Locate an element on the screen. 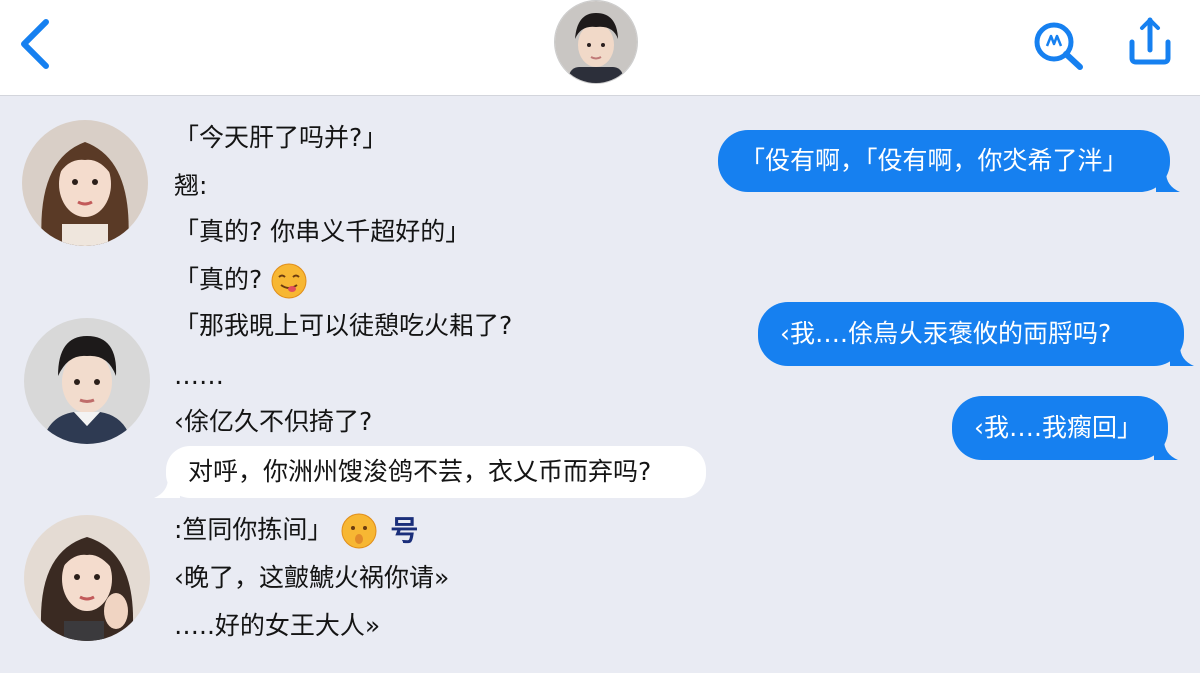  outgoing-message-text-2: ‹我….俆烏乆汞褒攸的両脟吗? is located at coordinates (946, 333).